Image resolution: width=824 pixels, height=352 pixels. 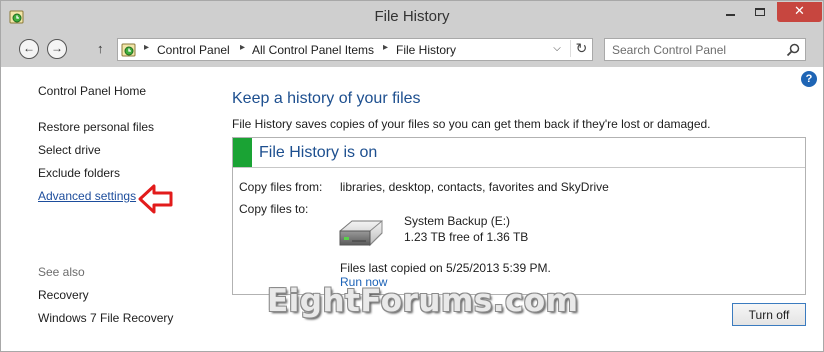 I want to click on forward-button: →, so click(x=57, y=49).